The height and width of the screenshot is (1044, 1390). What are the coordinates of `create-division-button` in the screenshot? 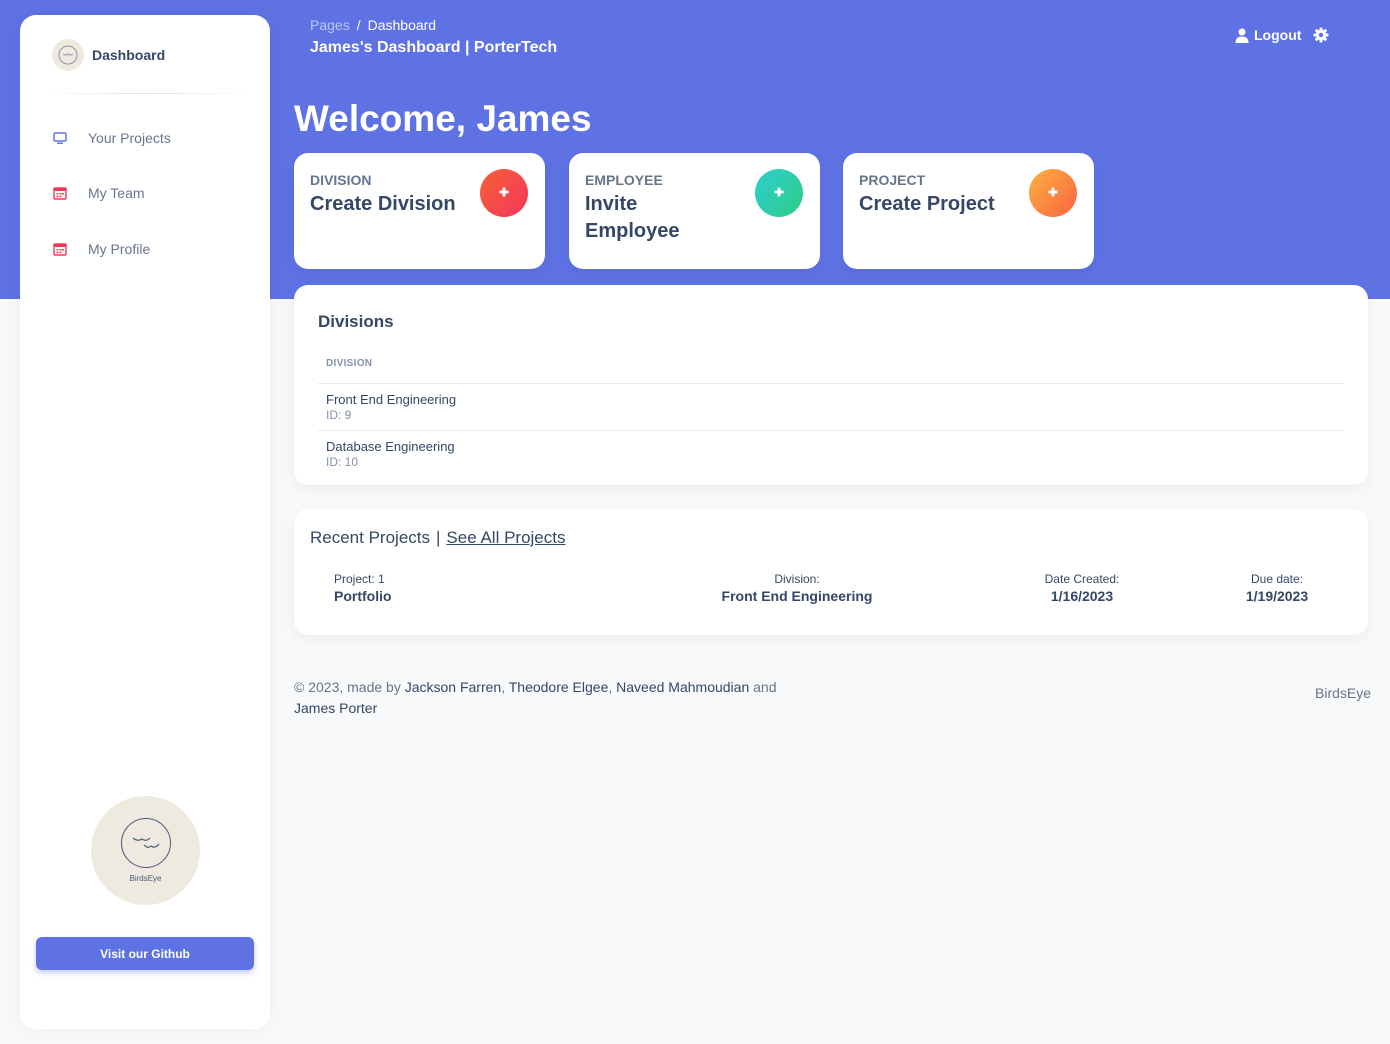 It's located at (504, 193).